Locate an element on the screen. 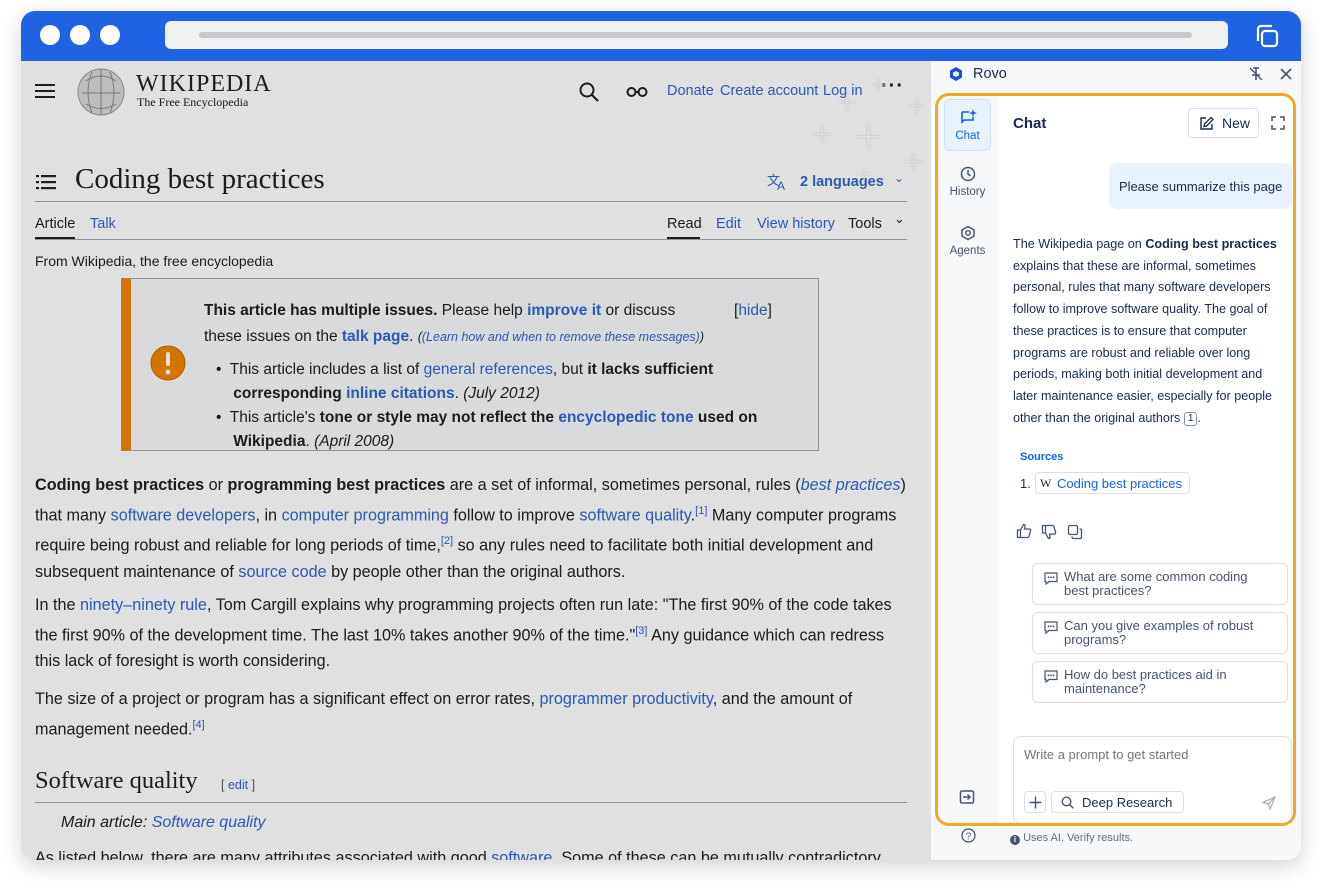 This screenshot has height=892, width=1322. hide-toggle: [hide] is located at coordinates (753, 311).